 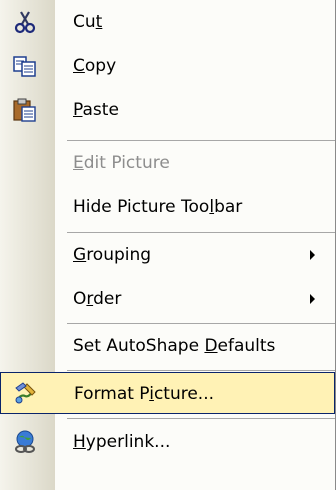 I want to click on menu-item-hide-picture-toolbar: Hide Picture Toolbar, so click(x=167, y=207).